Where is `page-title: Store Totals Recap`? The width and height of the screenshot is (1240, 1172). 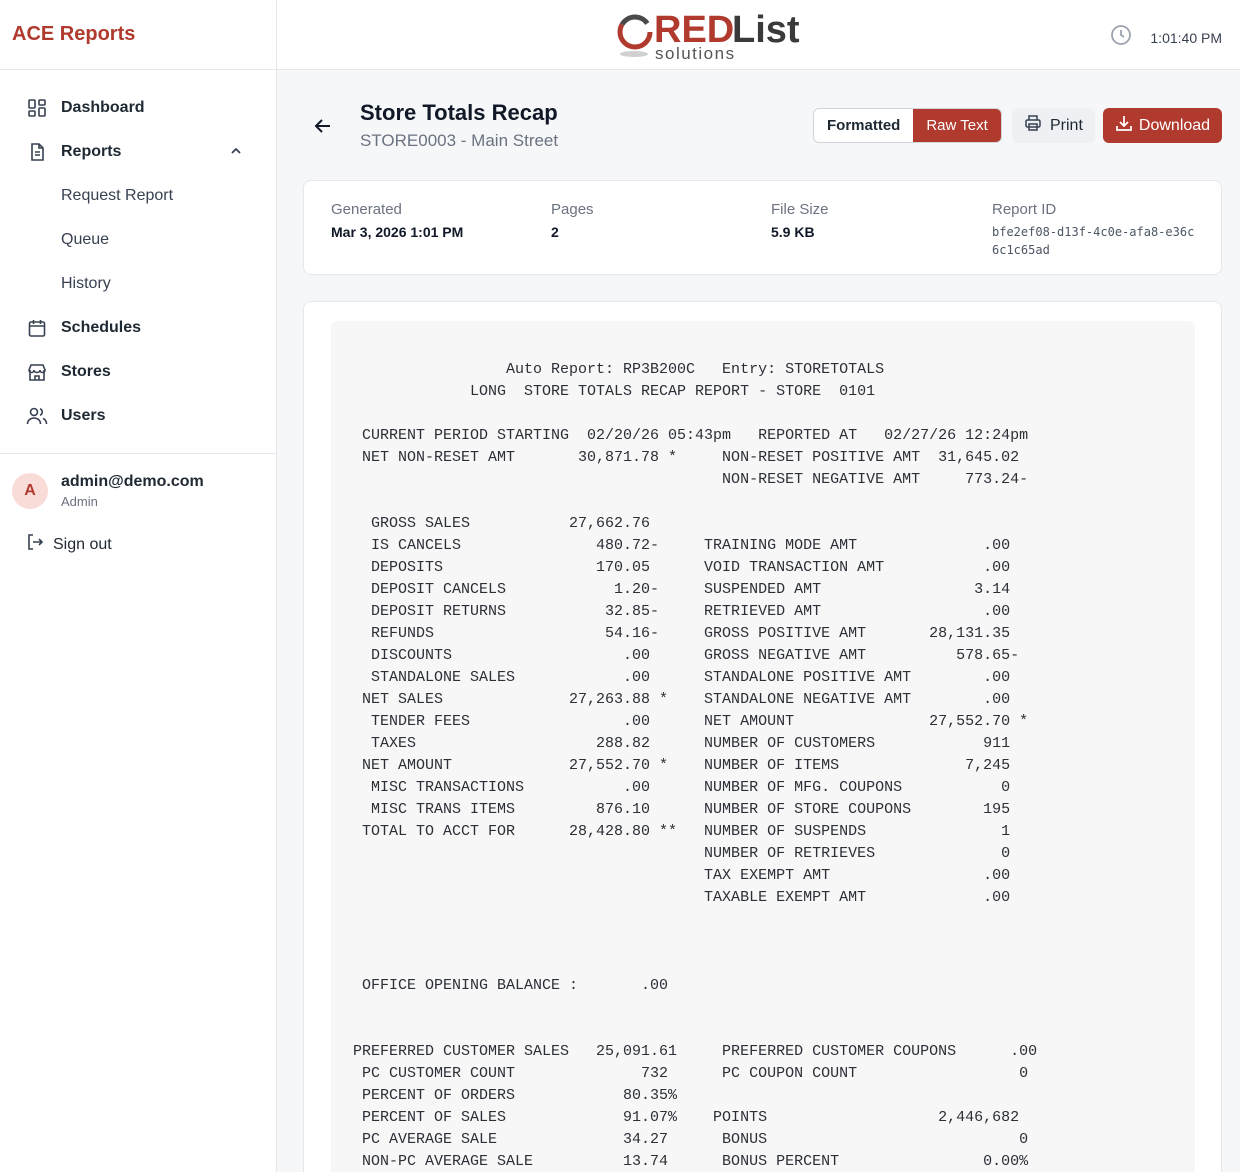 page-title: Store Totals Recap is located at coordinates (459, 112).